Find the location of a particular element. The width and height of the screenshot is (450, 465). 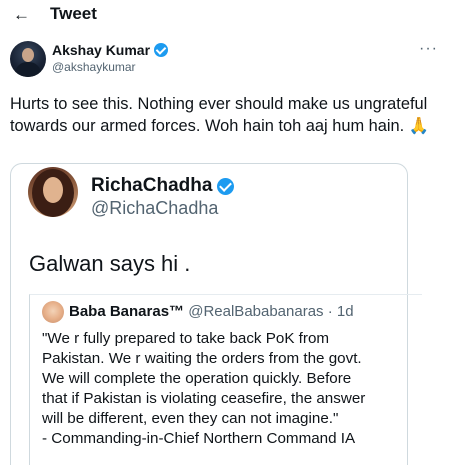

inner-quoted-author-name: Baba Banaras™ is located at coordinates (126, 311).